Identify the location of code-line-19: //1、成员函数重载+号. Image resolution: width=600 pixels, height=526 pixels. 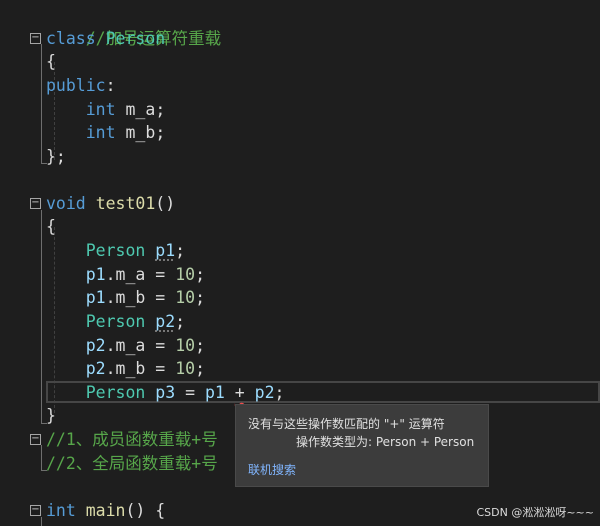
(132, 440).